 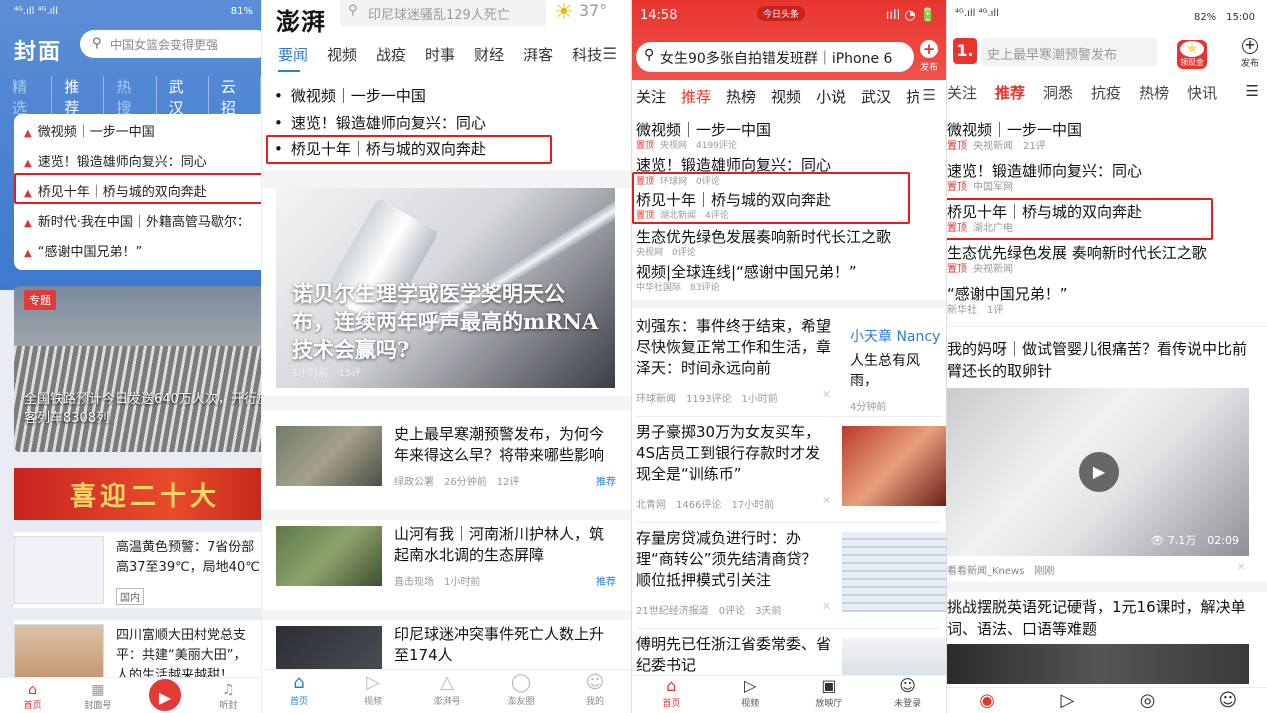 What do you see at coordinates (1192, 54) in the screenshot?
I see `cash-reward-button: ★ 领现金` at bounding box center [1192, 54].